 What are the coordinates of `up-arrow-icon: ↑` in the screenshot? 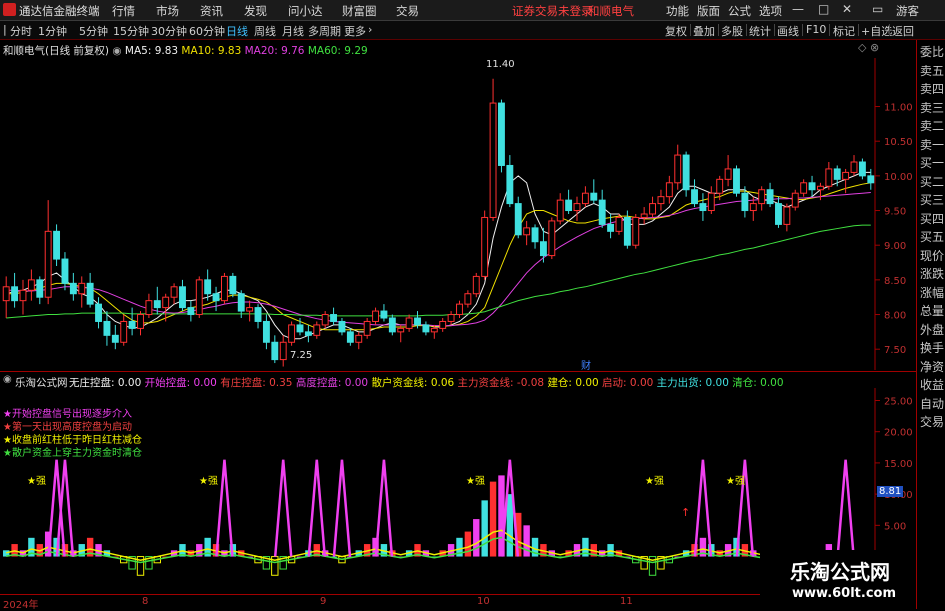 It's located at (686, 512).